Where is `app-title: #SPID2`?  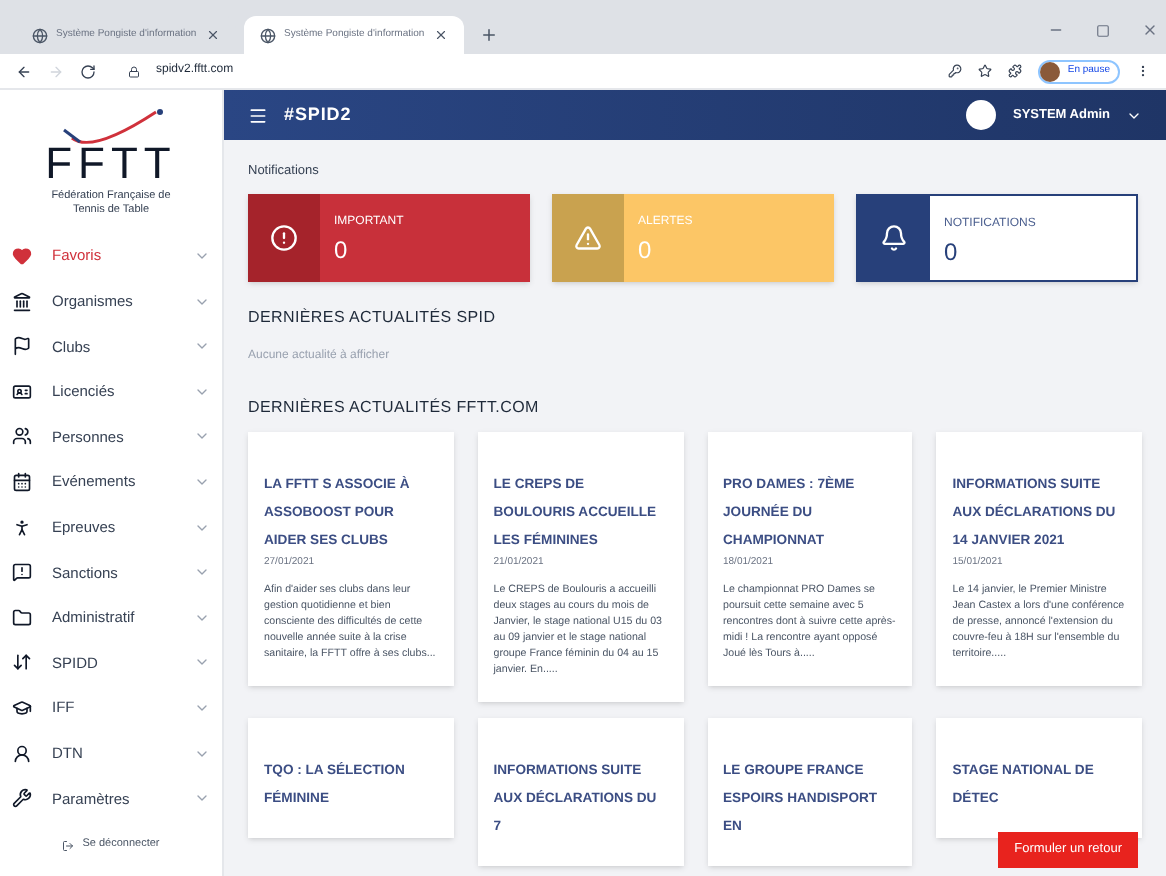
app-title: #SPID2 is located at coordinates (318, 114).